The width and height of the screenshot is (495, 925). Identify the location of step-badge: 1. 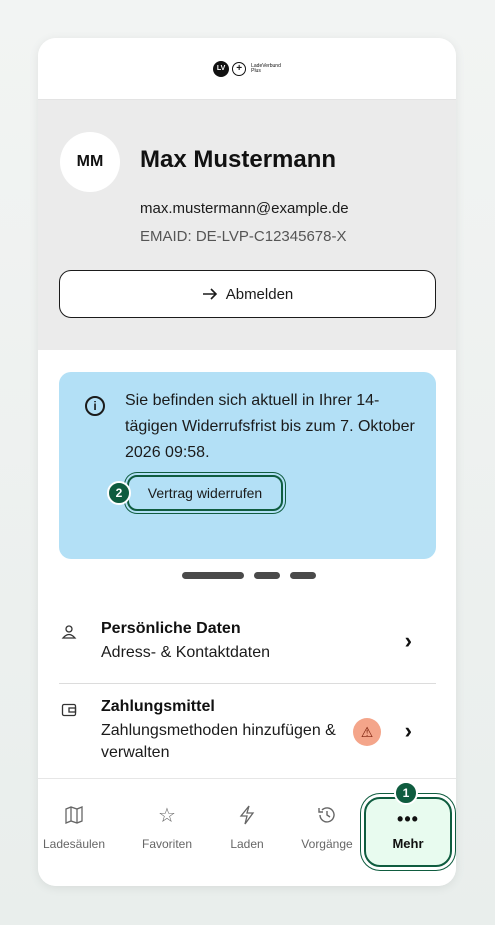
(406, 793).